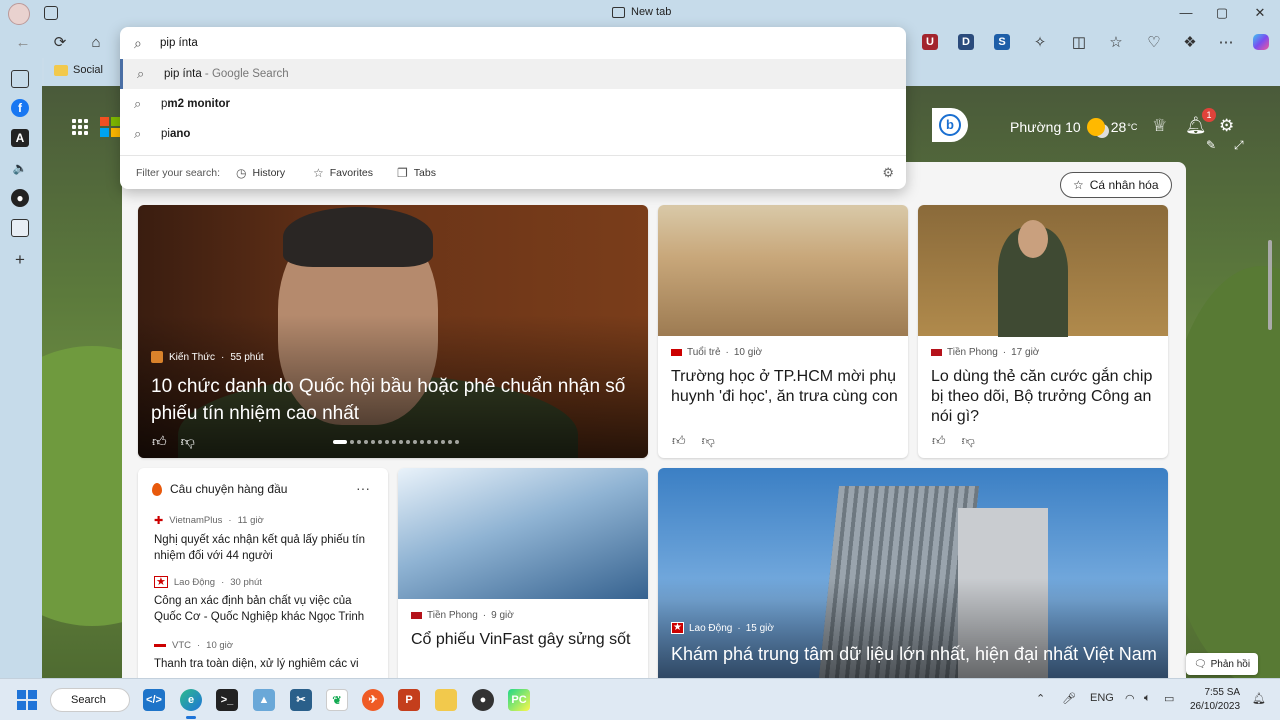  Describe the element at coordinates (23, 43) in the screenshot. I see `back-icon: ←` at that location.